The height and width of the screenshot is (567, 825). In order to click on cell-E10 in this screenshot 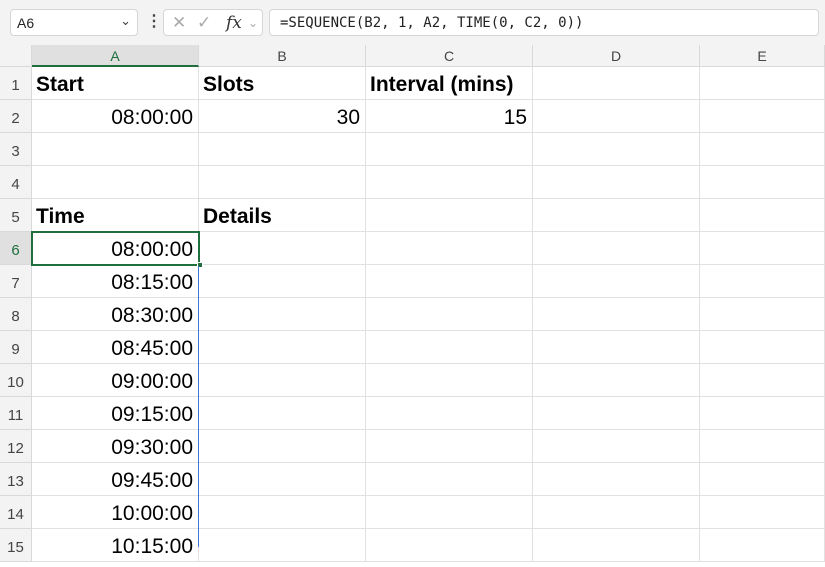, I will do `click(762, 380)`.